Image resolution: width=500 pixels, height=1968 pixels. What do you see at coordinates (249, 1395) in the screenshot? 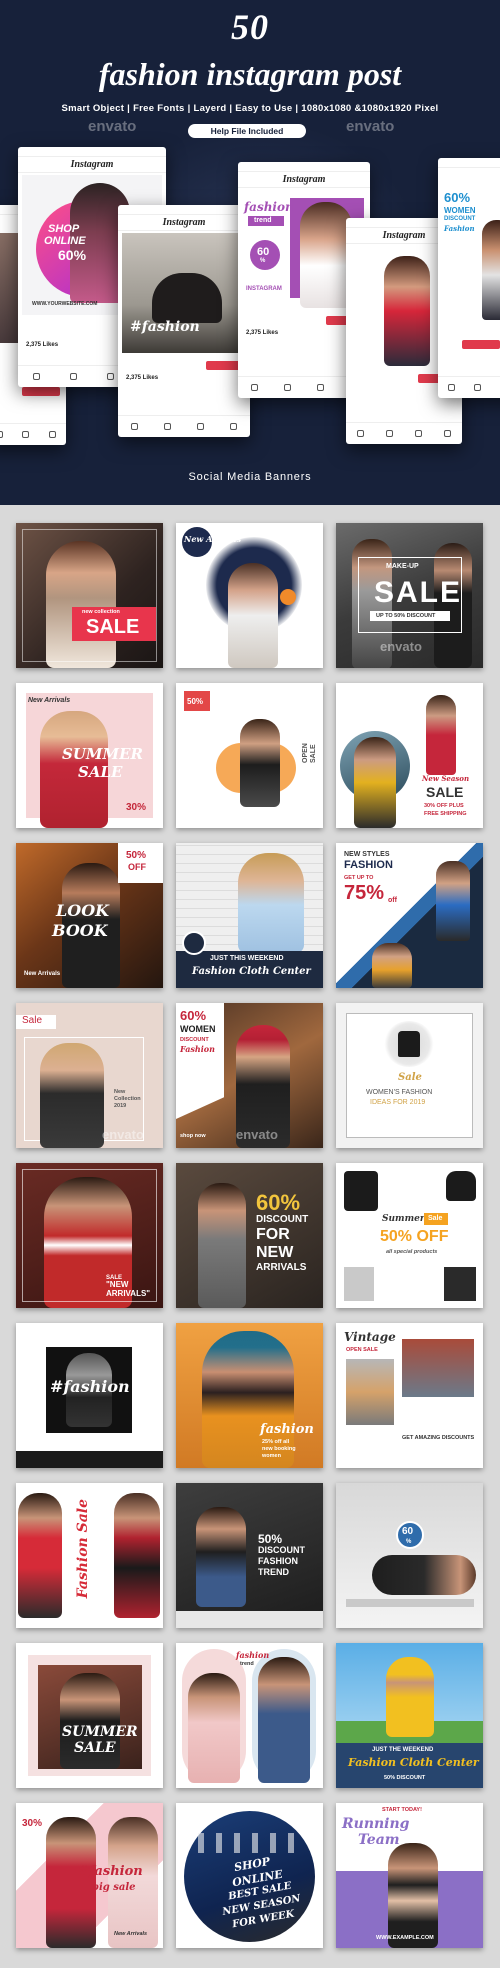
I see `template-tile-17: fashion 25% off all new booking women` at bounding box center [249, 1395].